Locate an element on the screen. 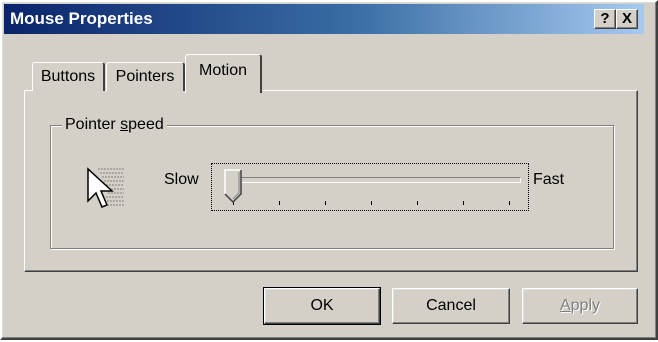  close-button: X is located at coordinates (627, 19).